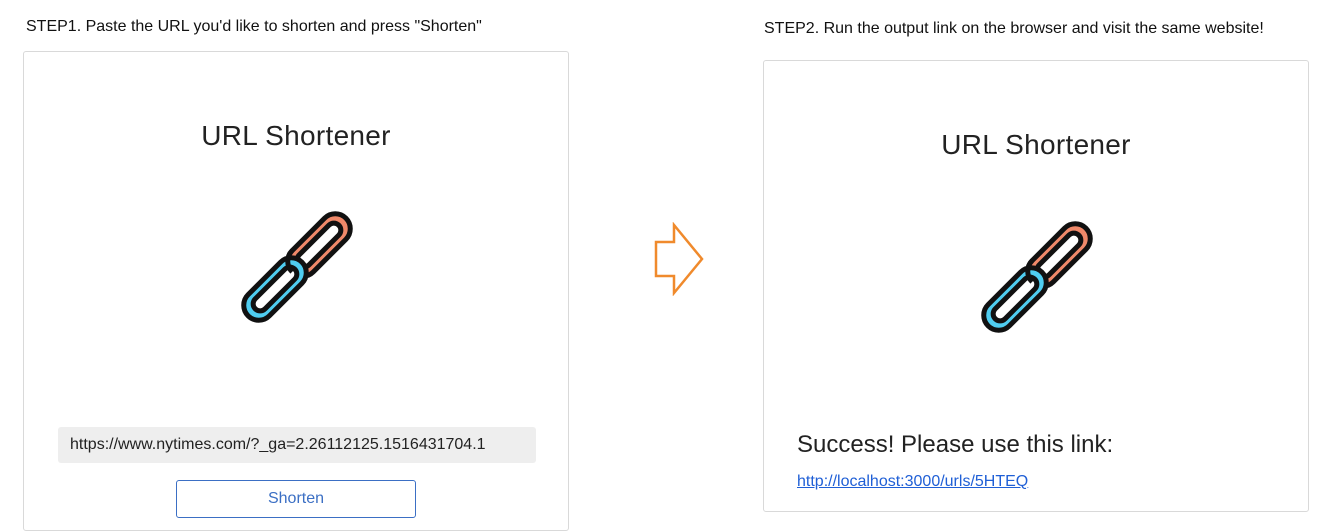 The height and width of the screenshot is (531, 1340). What do you see at coordinates (297, 445) in the screenshot?
I see `url-input` at bounding box center [297, 445].